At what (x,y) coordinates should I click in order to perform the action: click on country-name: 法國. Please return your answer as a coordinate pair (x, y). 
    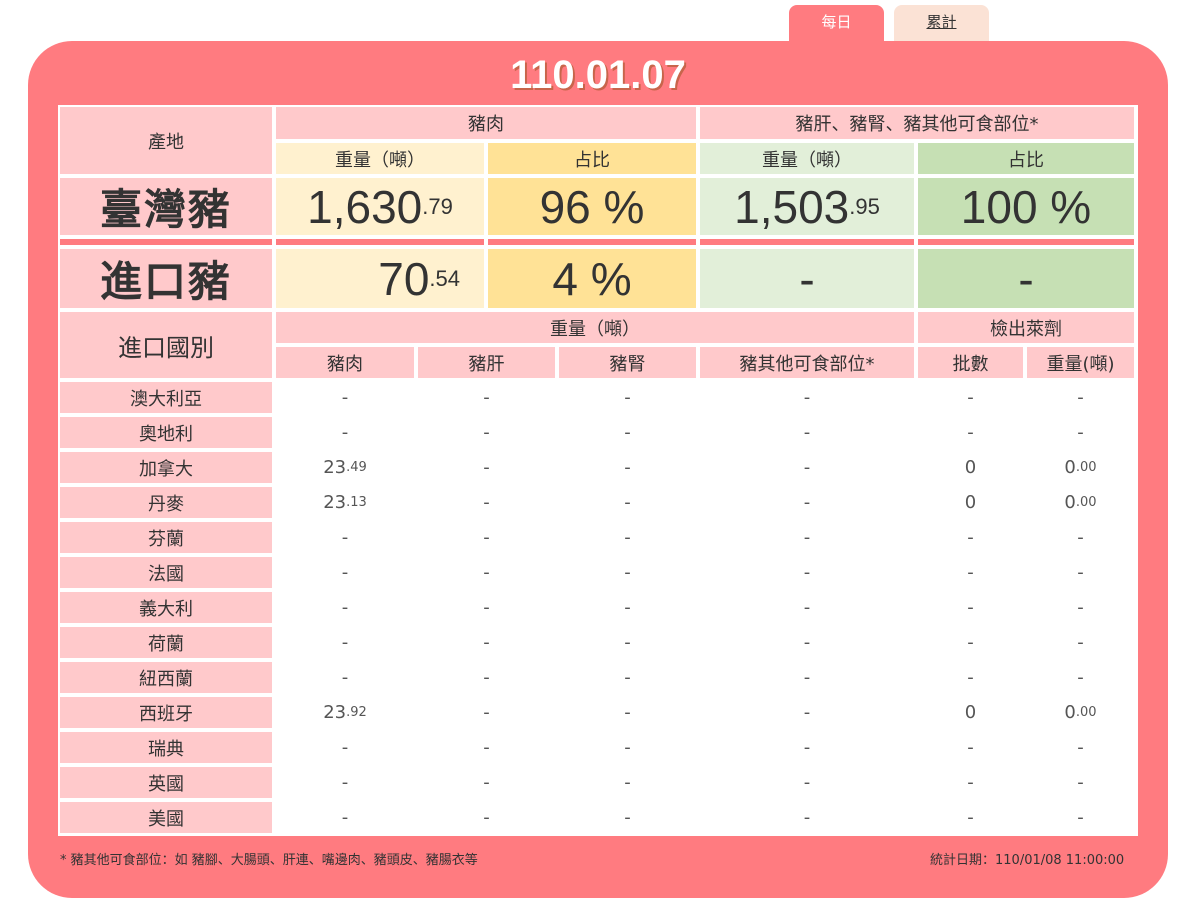
    Looking at the image, I should click on (166, 572).